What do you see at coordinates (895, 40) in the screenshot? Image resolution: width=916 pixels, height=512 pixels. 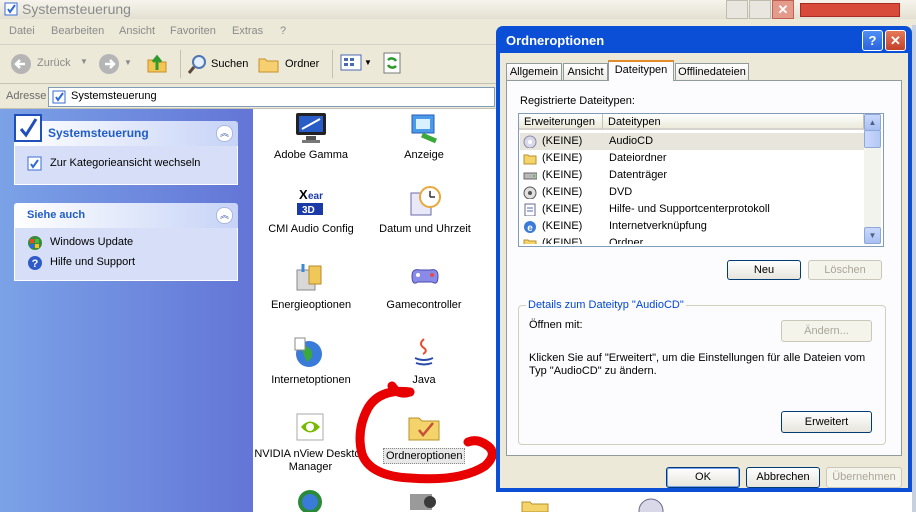 I see `dialog-close-button: ✕` at bounding box center [895, 40].